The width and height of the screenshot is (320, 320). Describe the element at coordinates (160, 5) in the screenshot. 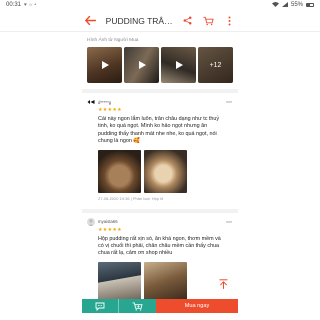

I see `status-bar: 00:31 ♥ ☼ • 55%` at that location.